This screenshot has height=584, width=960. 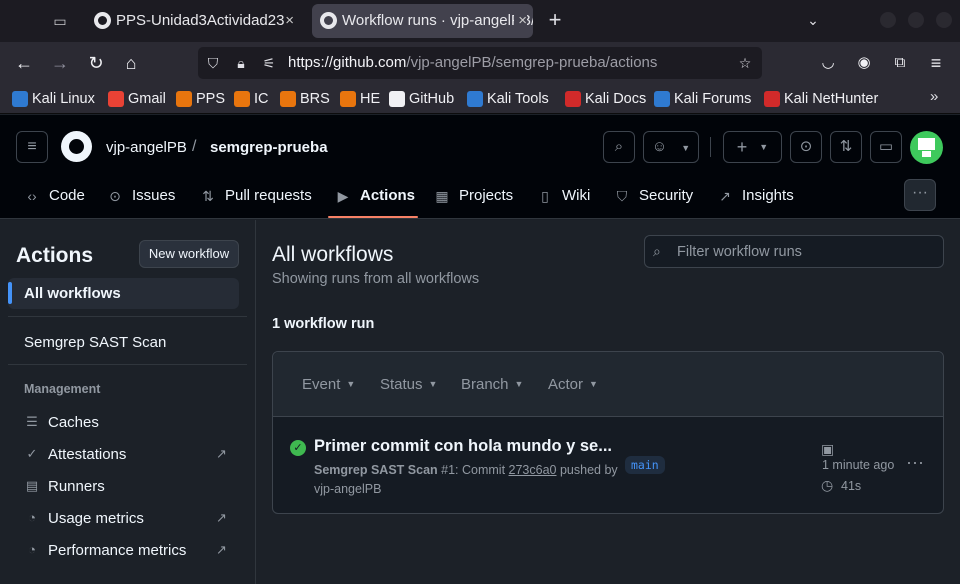 I want to click on window-minimize-icon, so click(x=888, y=20).